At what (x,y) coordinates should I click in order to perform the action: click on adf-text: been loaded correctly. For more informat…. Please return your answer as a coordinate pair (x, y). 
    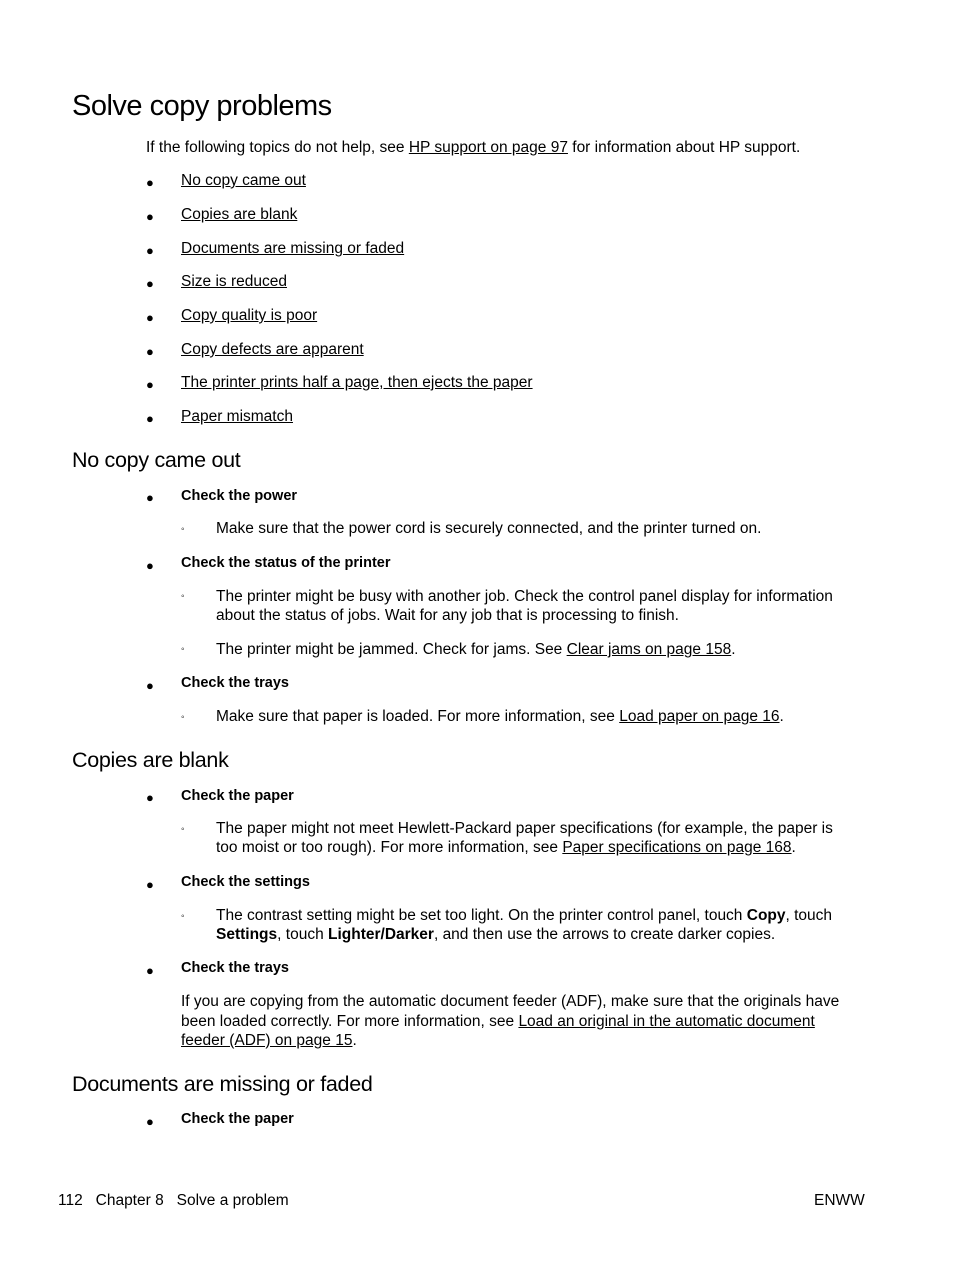
    Looking at the image, I should click on (350, 1021).